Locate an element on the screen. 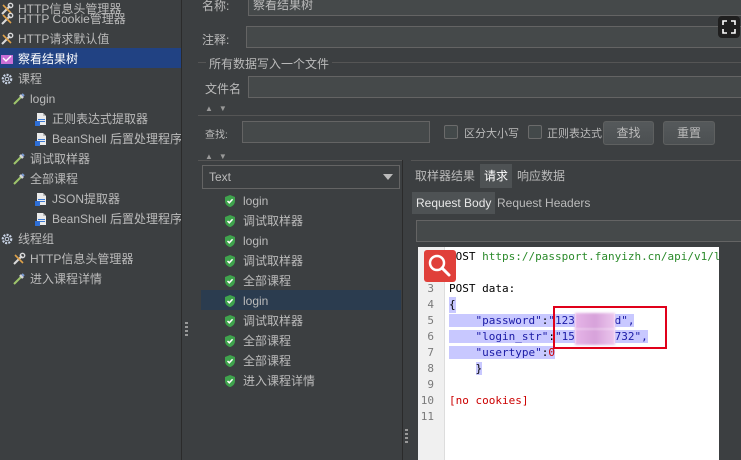  tree-item-label: 察看结果树 is located at coordinates (48, 58).